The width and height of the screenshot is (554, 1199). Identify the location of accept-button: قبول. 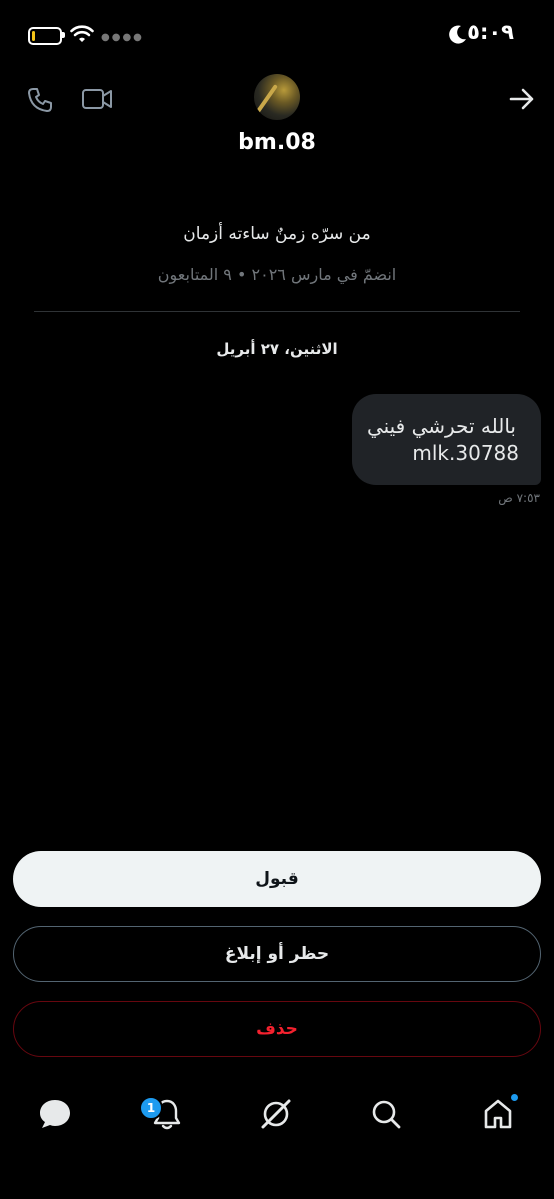
(277, 879).